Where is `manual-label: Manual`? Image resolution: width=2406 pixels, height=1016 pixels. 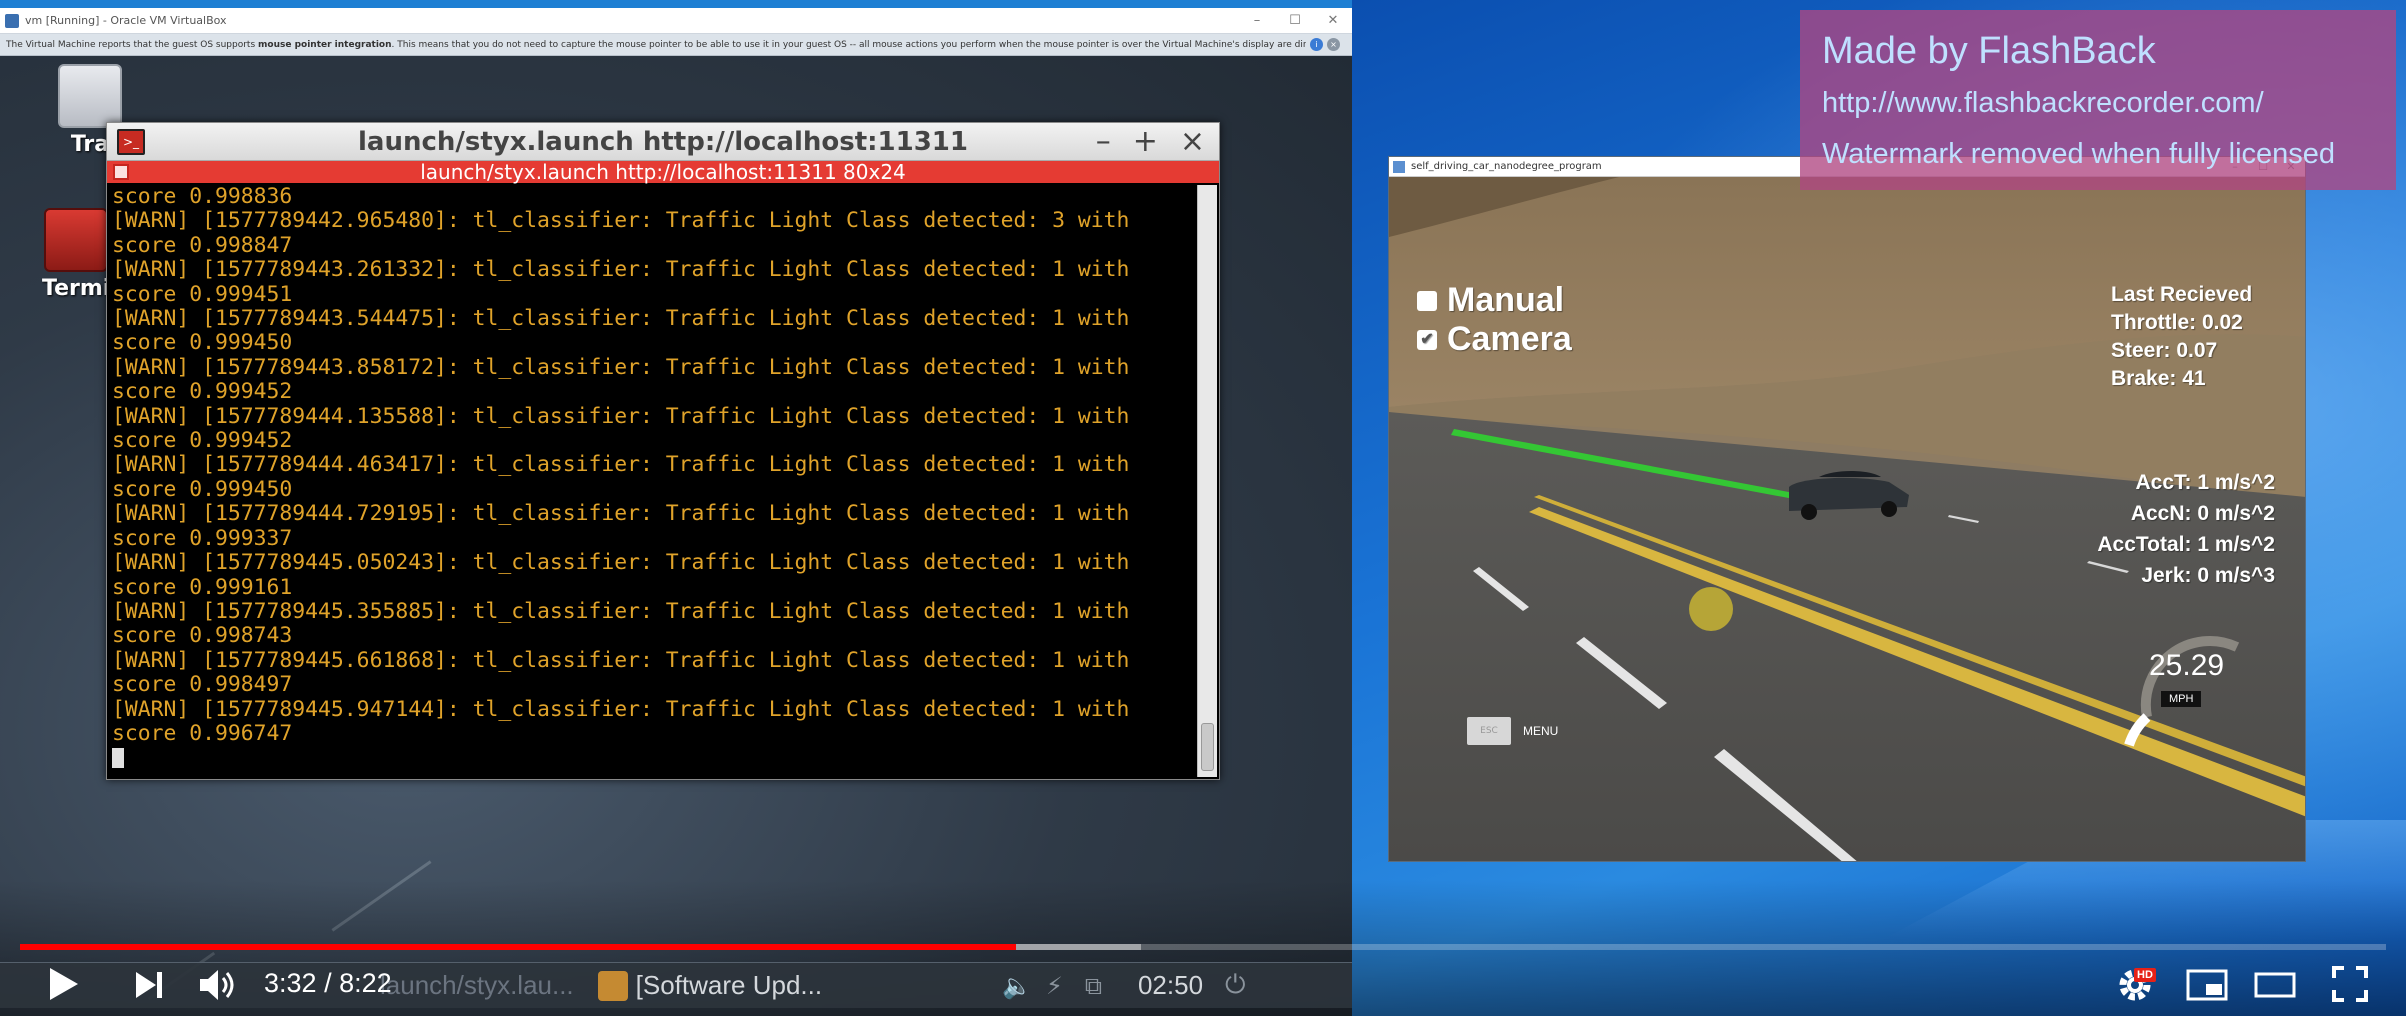 manual-label: Manual is located at coordinates (1506, 300).